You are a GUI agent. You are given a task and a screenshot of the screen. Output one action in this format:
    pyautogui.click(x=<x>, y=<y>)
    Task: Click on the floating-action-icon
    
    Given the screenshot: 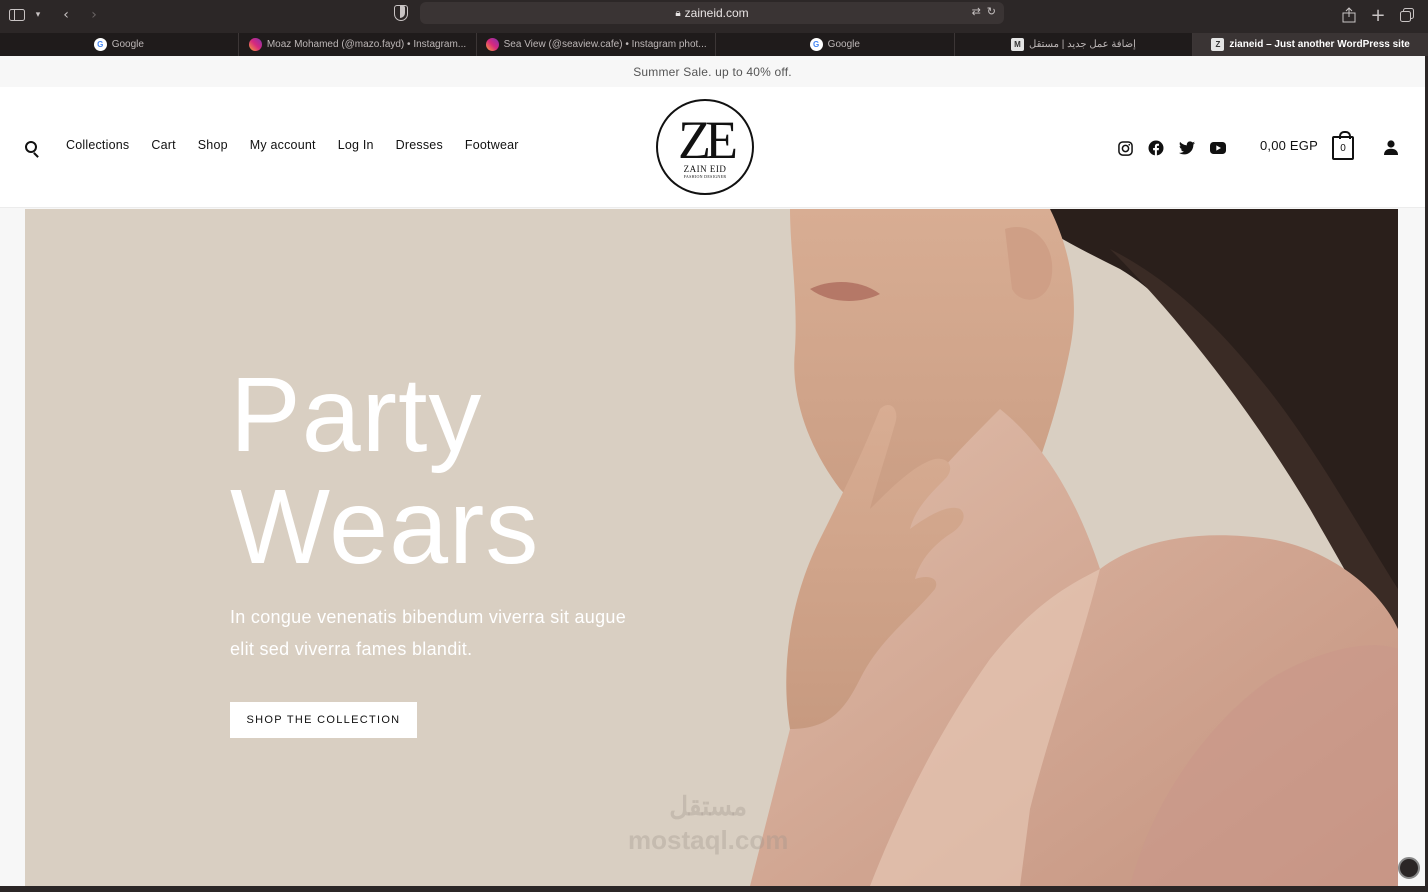 What is the action you would take?
    pyautogui.click(x=1409, y=868)
    